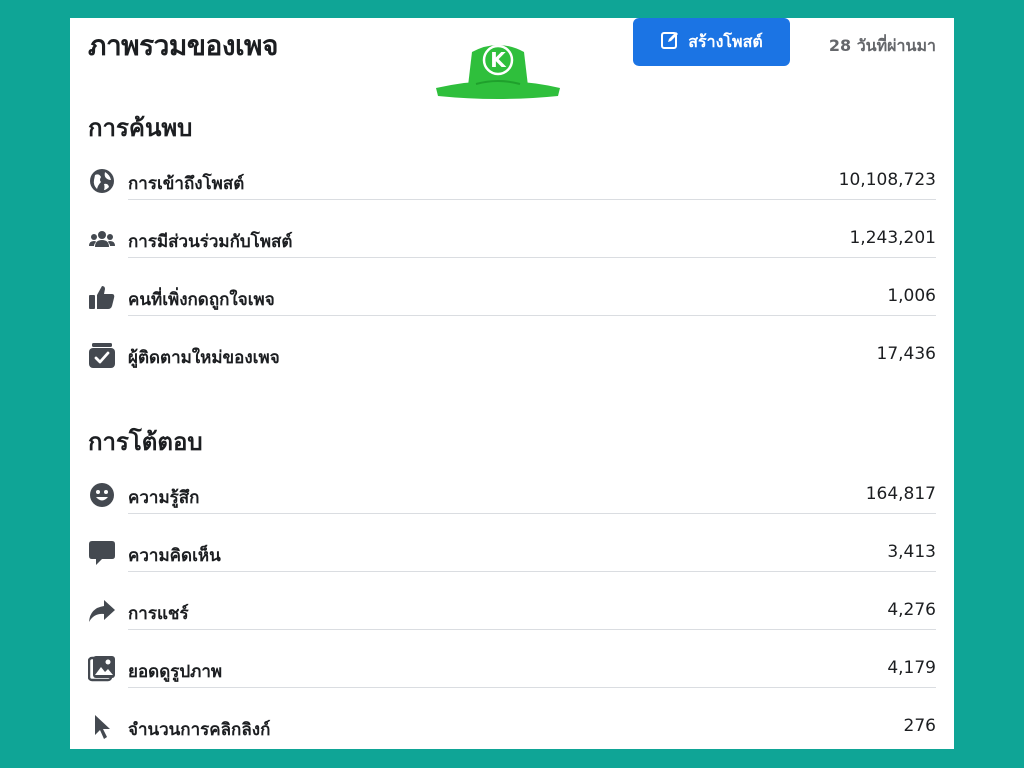 The height and width of the screenshot is (768, 1024). I want to click on create-post-button: สร้างโพสต์, so click(711, 42).